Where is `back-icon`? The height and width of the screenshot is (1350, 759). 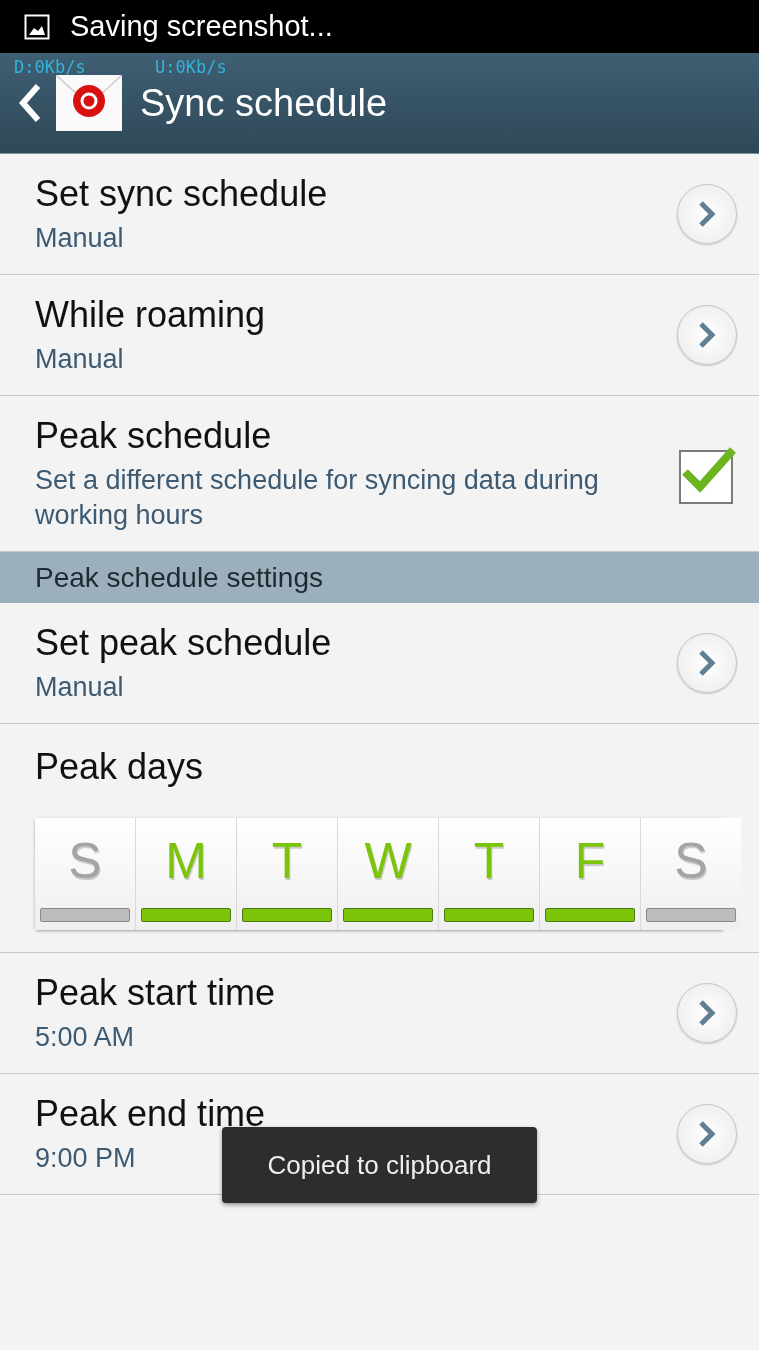 back-icon is located at coordinates (30, 103).